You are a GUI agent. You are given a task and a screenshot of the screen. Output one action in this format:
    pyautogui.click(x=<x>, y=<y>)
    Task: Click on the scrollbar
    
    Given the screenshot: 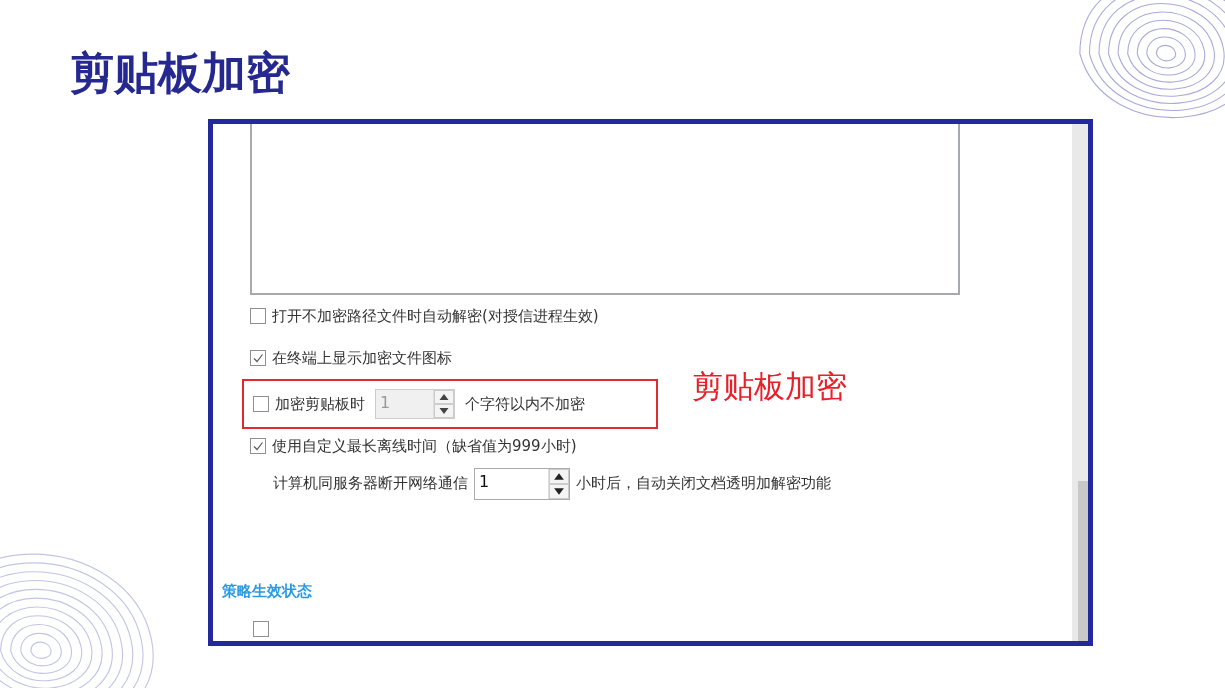 What is the action you would take?
    pyautogui.click(x=1080, y=382)
    